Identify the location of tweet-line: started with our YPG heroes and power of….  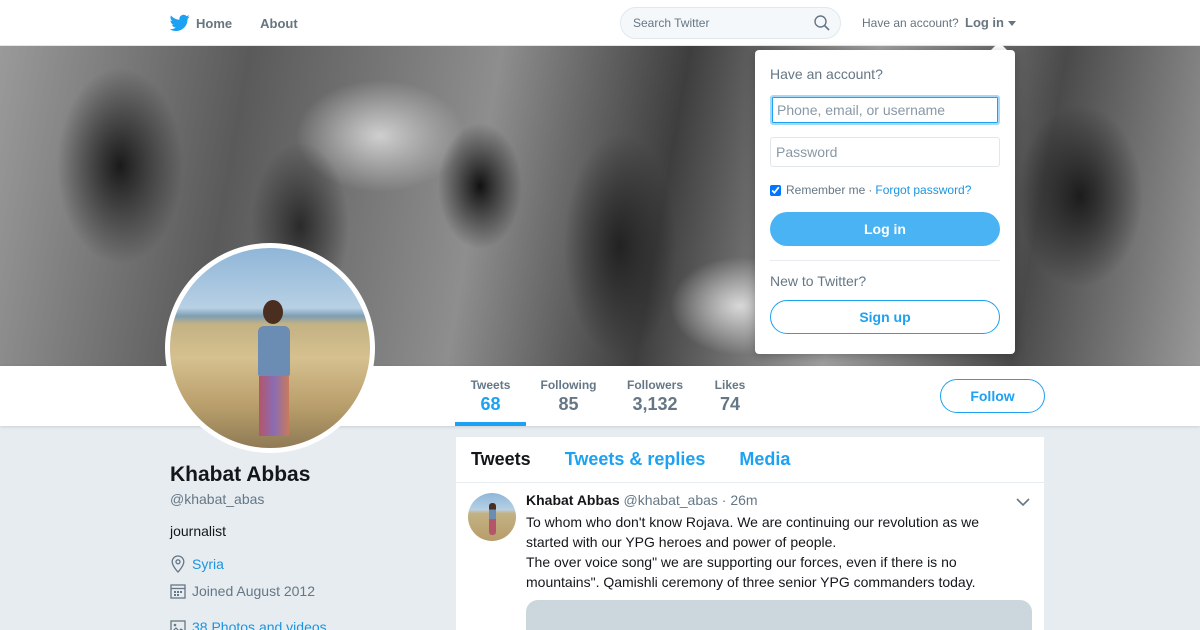
(681, 542).